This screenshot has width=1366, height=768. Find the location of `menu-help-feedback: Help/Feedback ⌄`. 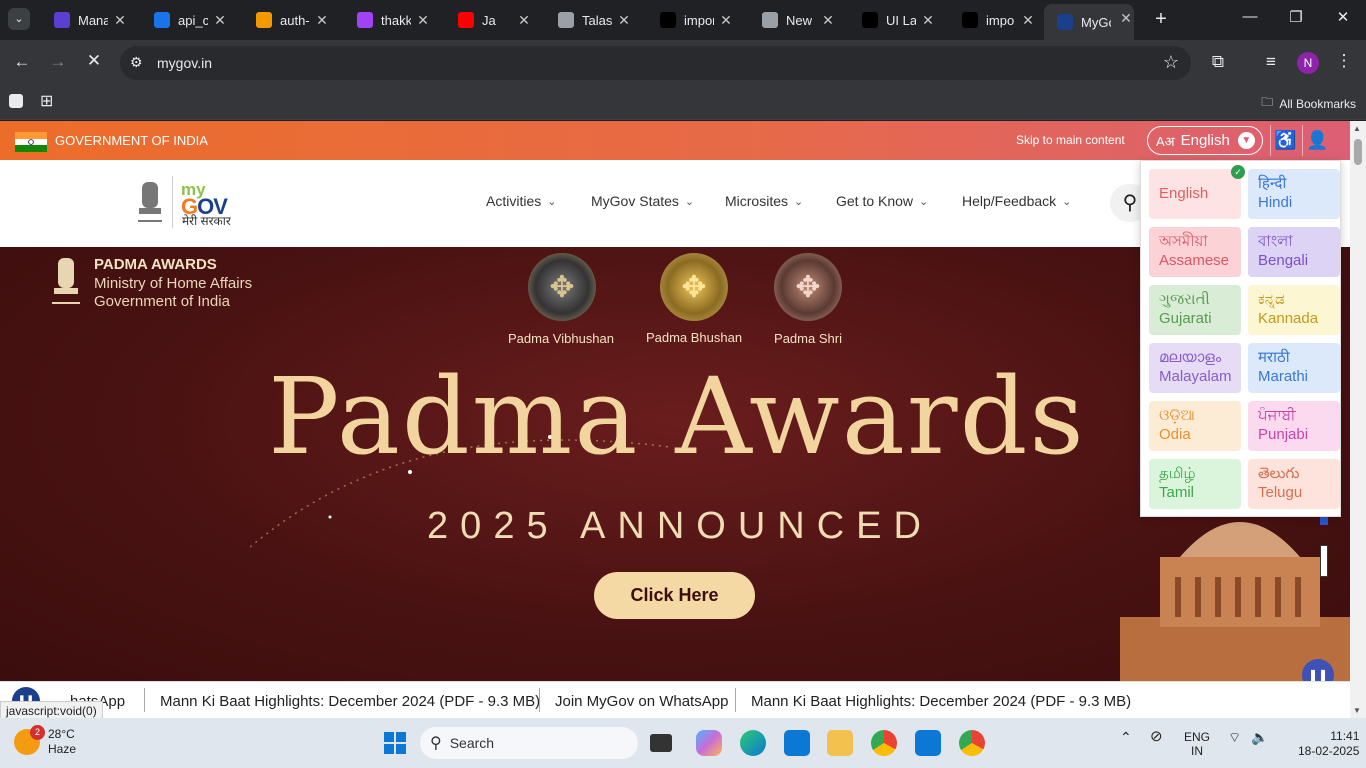

menu-help-feedback: Help/Feedback ⌄ is located at coordinates (1016, 201).